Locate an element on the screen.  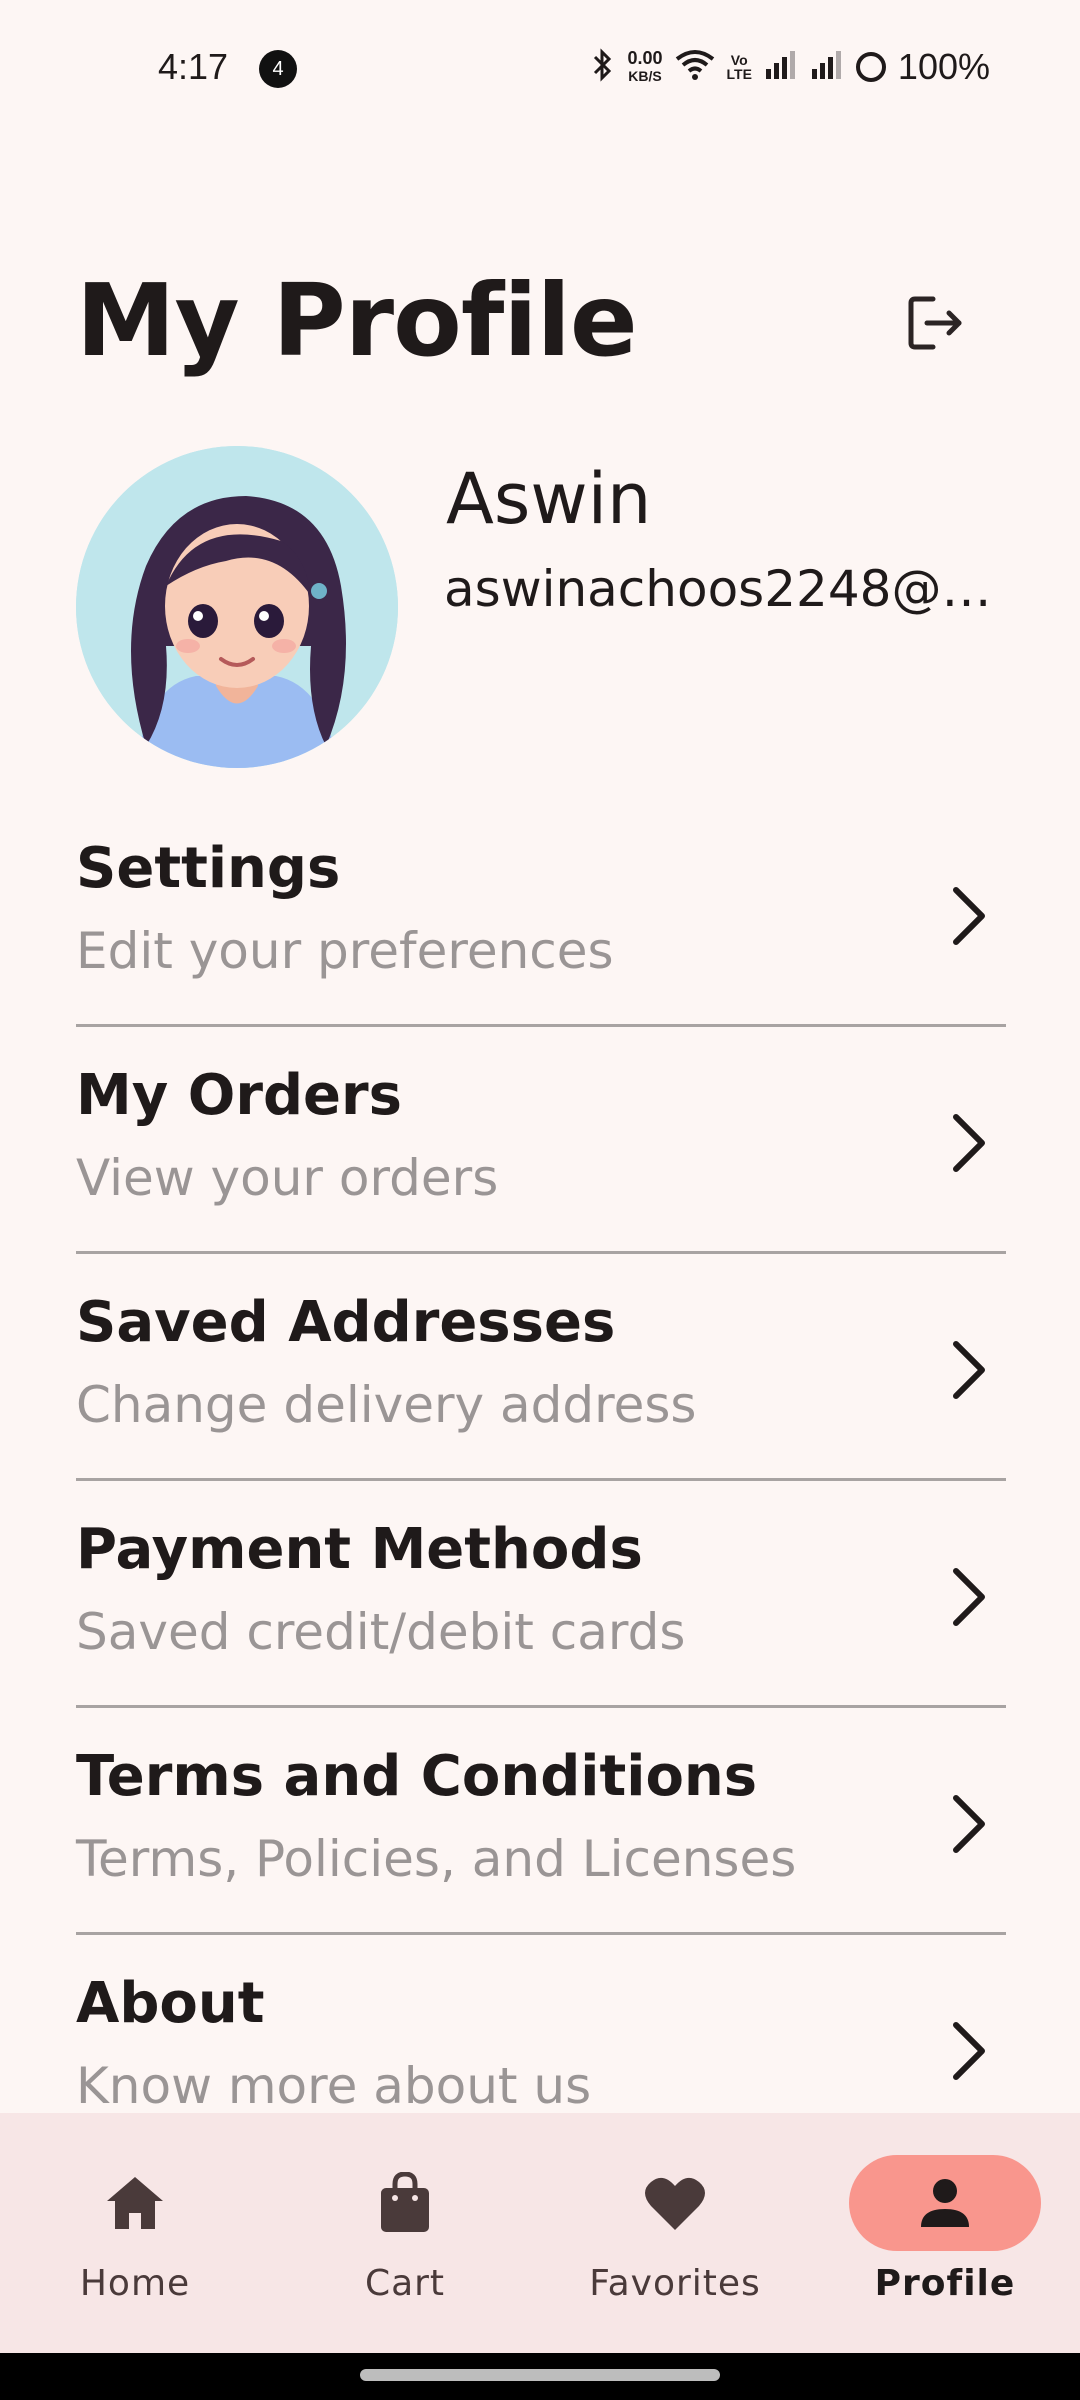
wifi-icon is located at coordinates (695, 67).